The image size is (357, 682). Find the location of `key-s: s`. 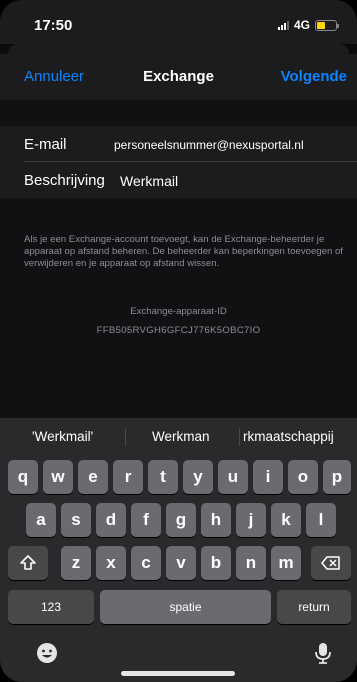

key-s: s is located at coordinates (76, 520).